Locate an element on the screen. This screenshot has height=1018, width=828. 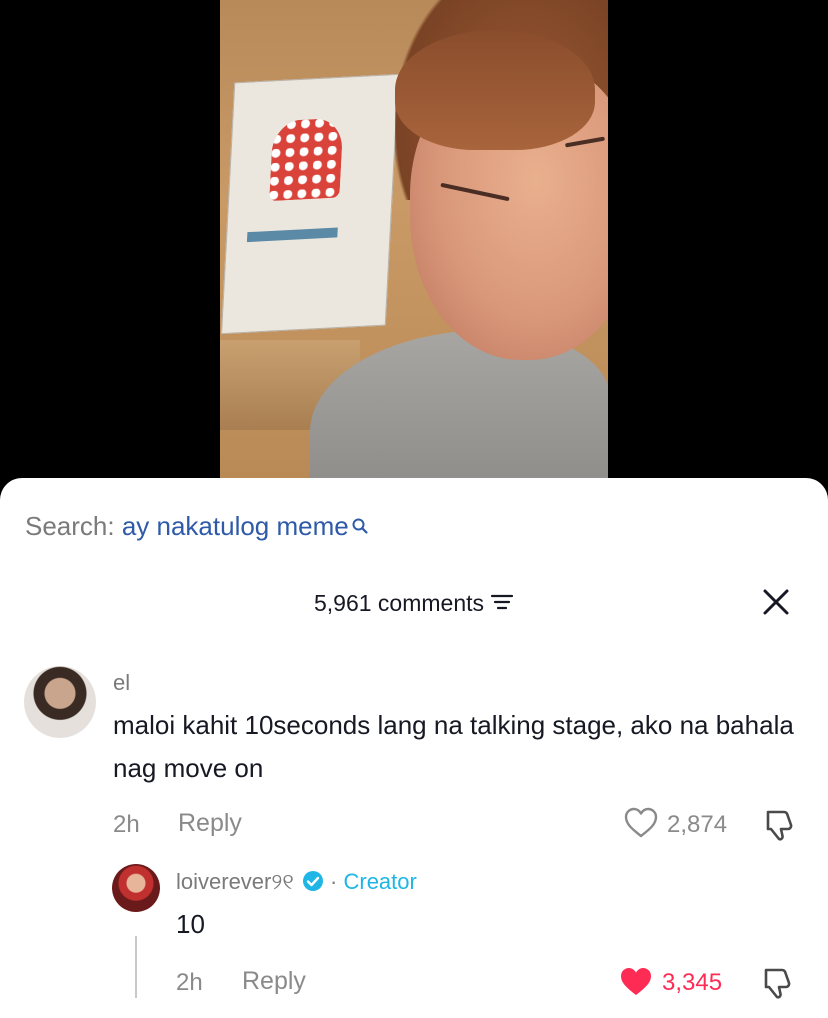
video-fringe is located at coordinates (495, 90).